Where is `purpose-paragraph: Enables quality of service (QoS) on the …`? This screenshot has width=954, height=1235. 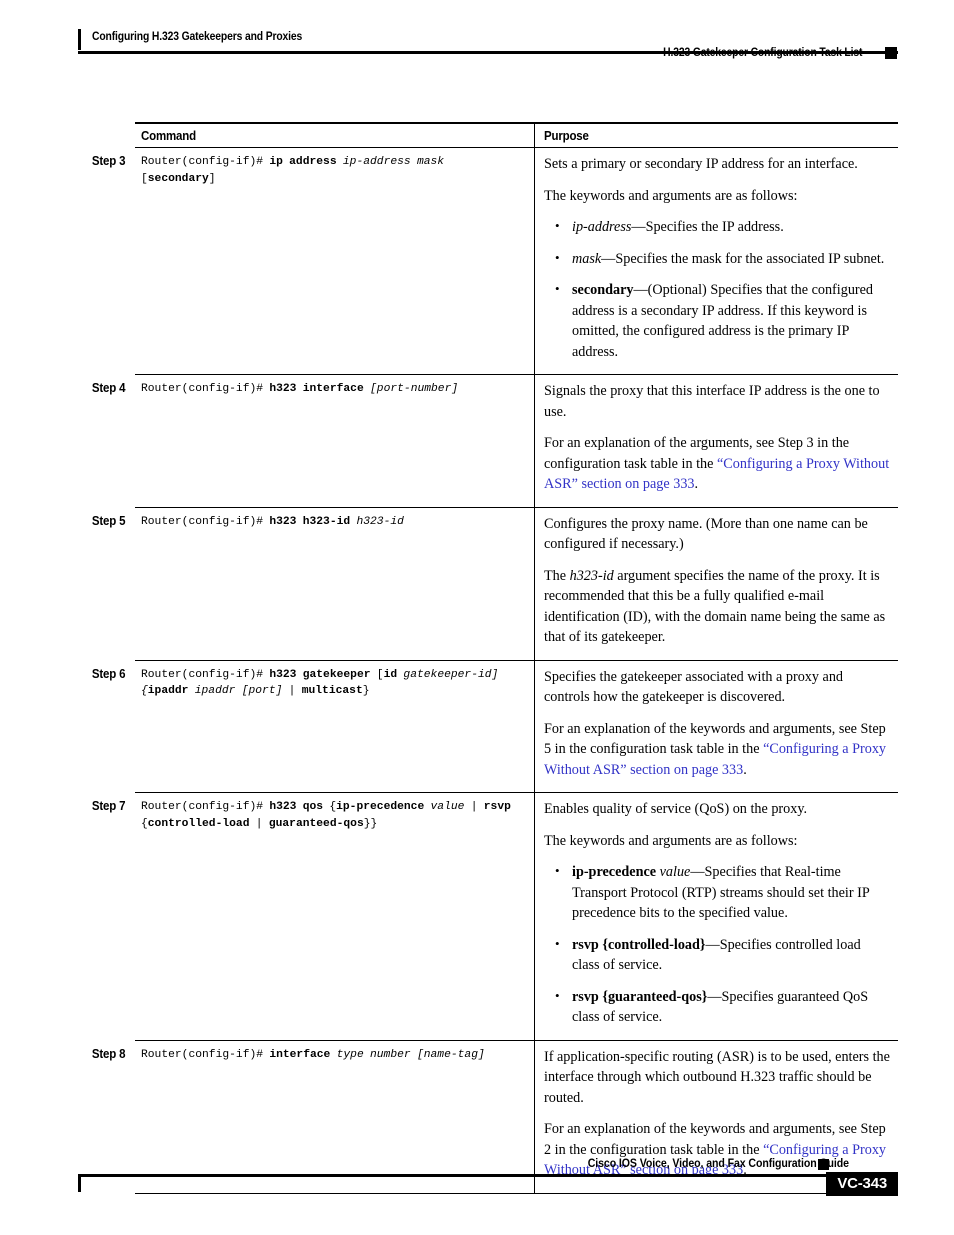 purpose-paragraph: Enables quality of service (QoS) on the … is located at coordinates (676, 809).